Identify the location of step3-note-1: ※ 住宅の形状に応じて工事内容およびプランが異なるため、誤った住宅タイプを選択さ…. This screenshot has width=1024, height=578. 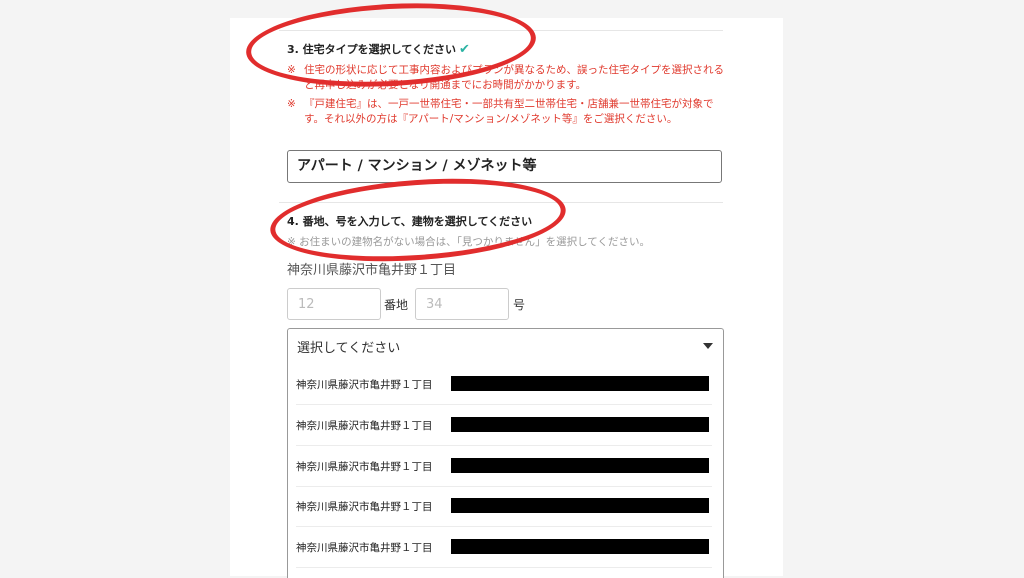
(505, 77).